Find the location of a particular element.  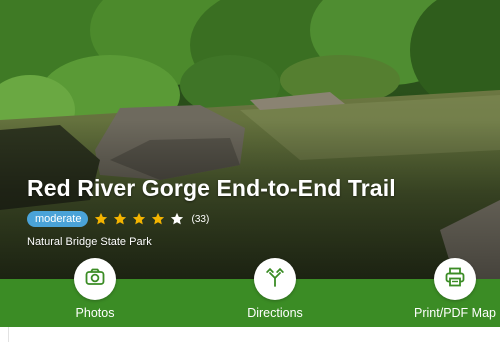

print-icon-circle is located at coordinates (455, 279).